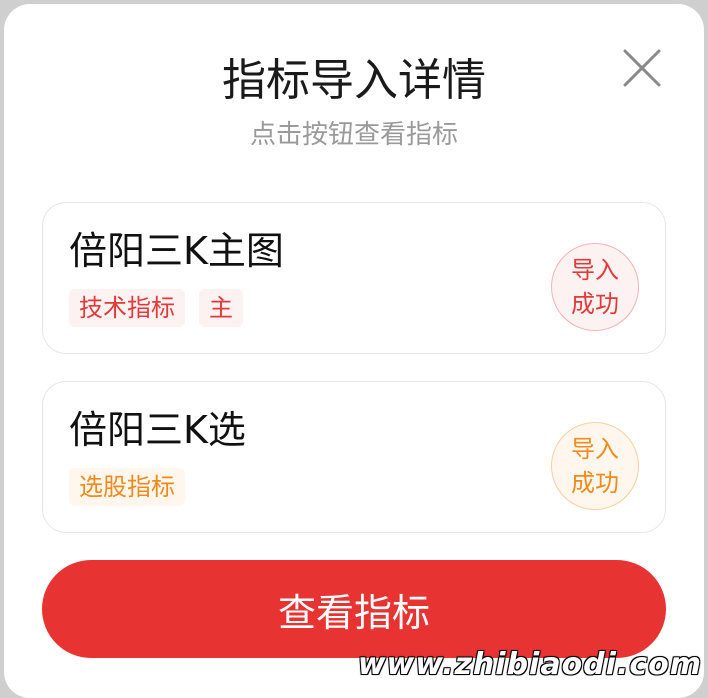  I want to click on site-watermark: www.zhibiaodi.com, so click(529, 664).